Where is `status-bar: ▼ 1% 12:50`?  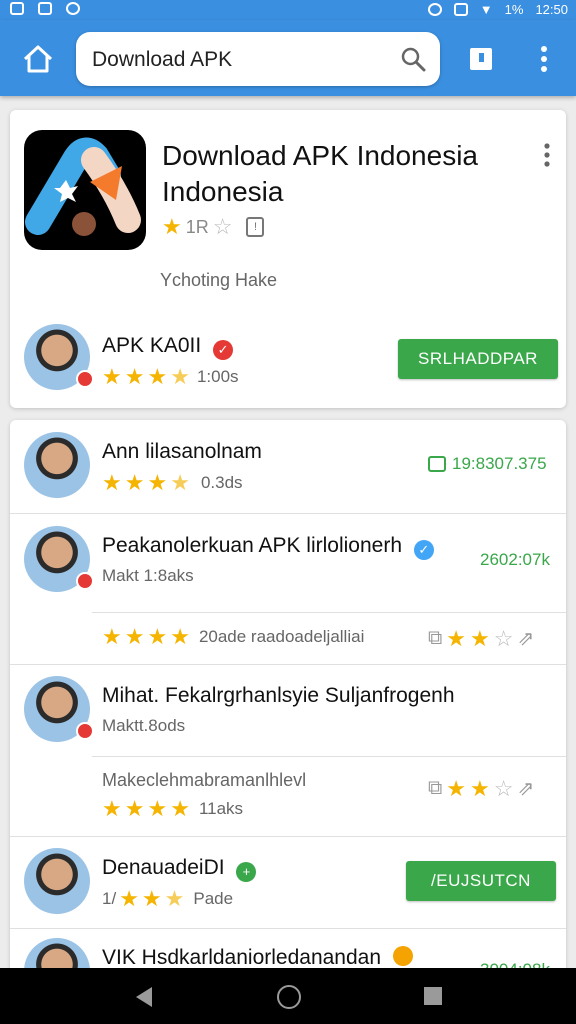 status-bar: ▼ 1% 12:50 is located at coordinates (288, 10).